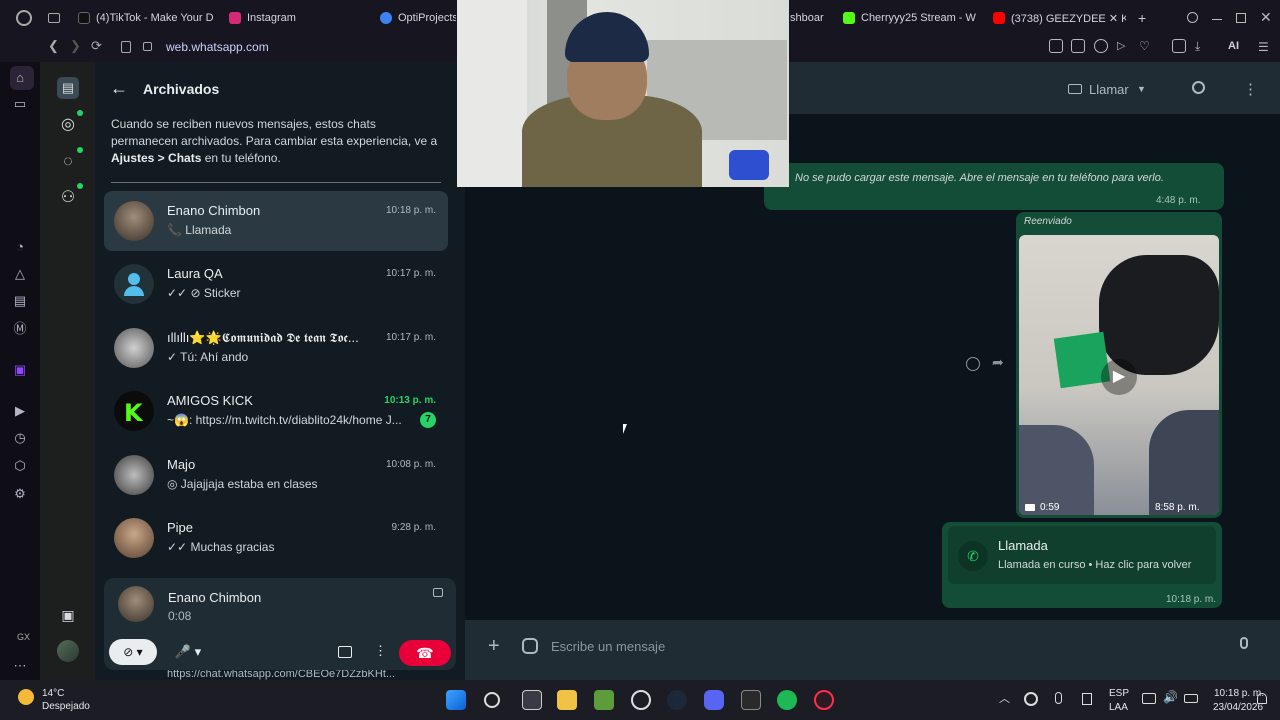 The width and height of the screenshot is (1280, 720). What do you see at coordinates (68, 198) in the screenshot?
I see `communities-icon: ⚇` at bounding box center [68, 198].